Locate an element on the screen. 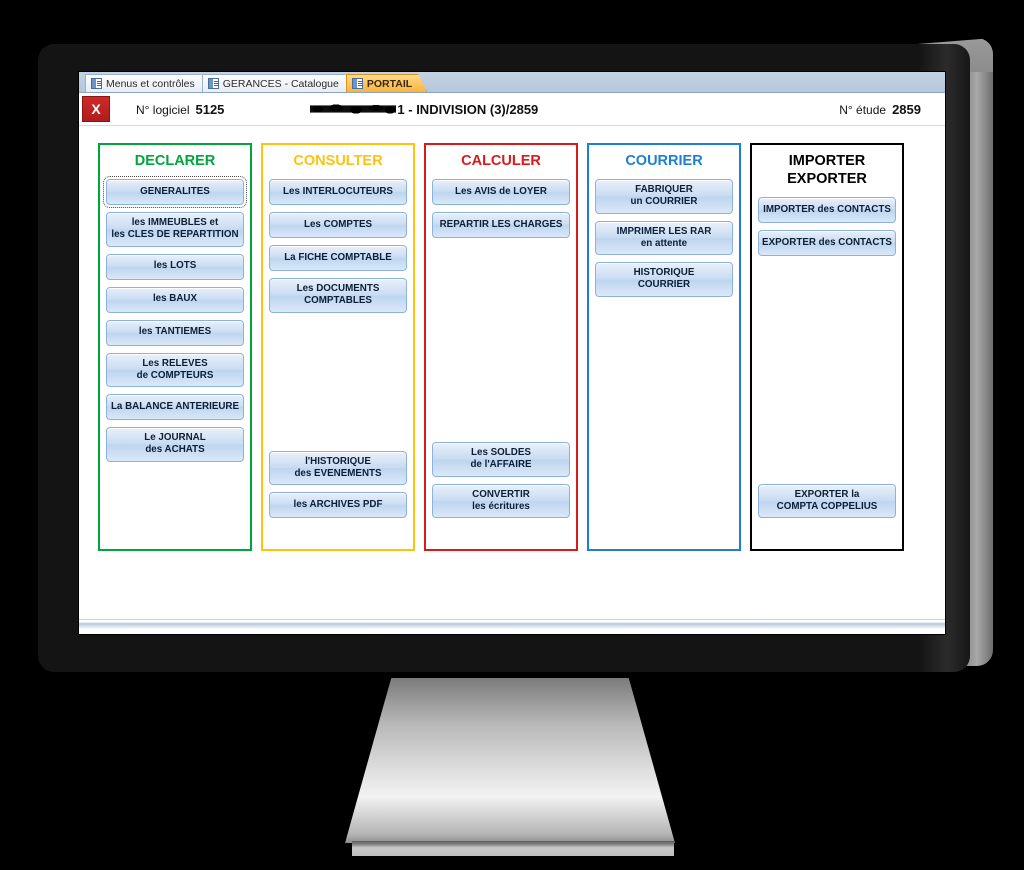 This screenshot has width=1024, height=870. monitor-stand-neck is located at coordinates (510, 760).